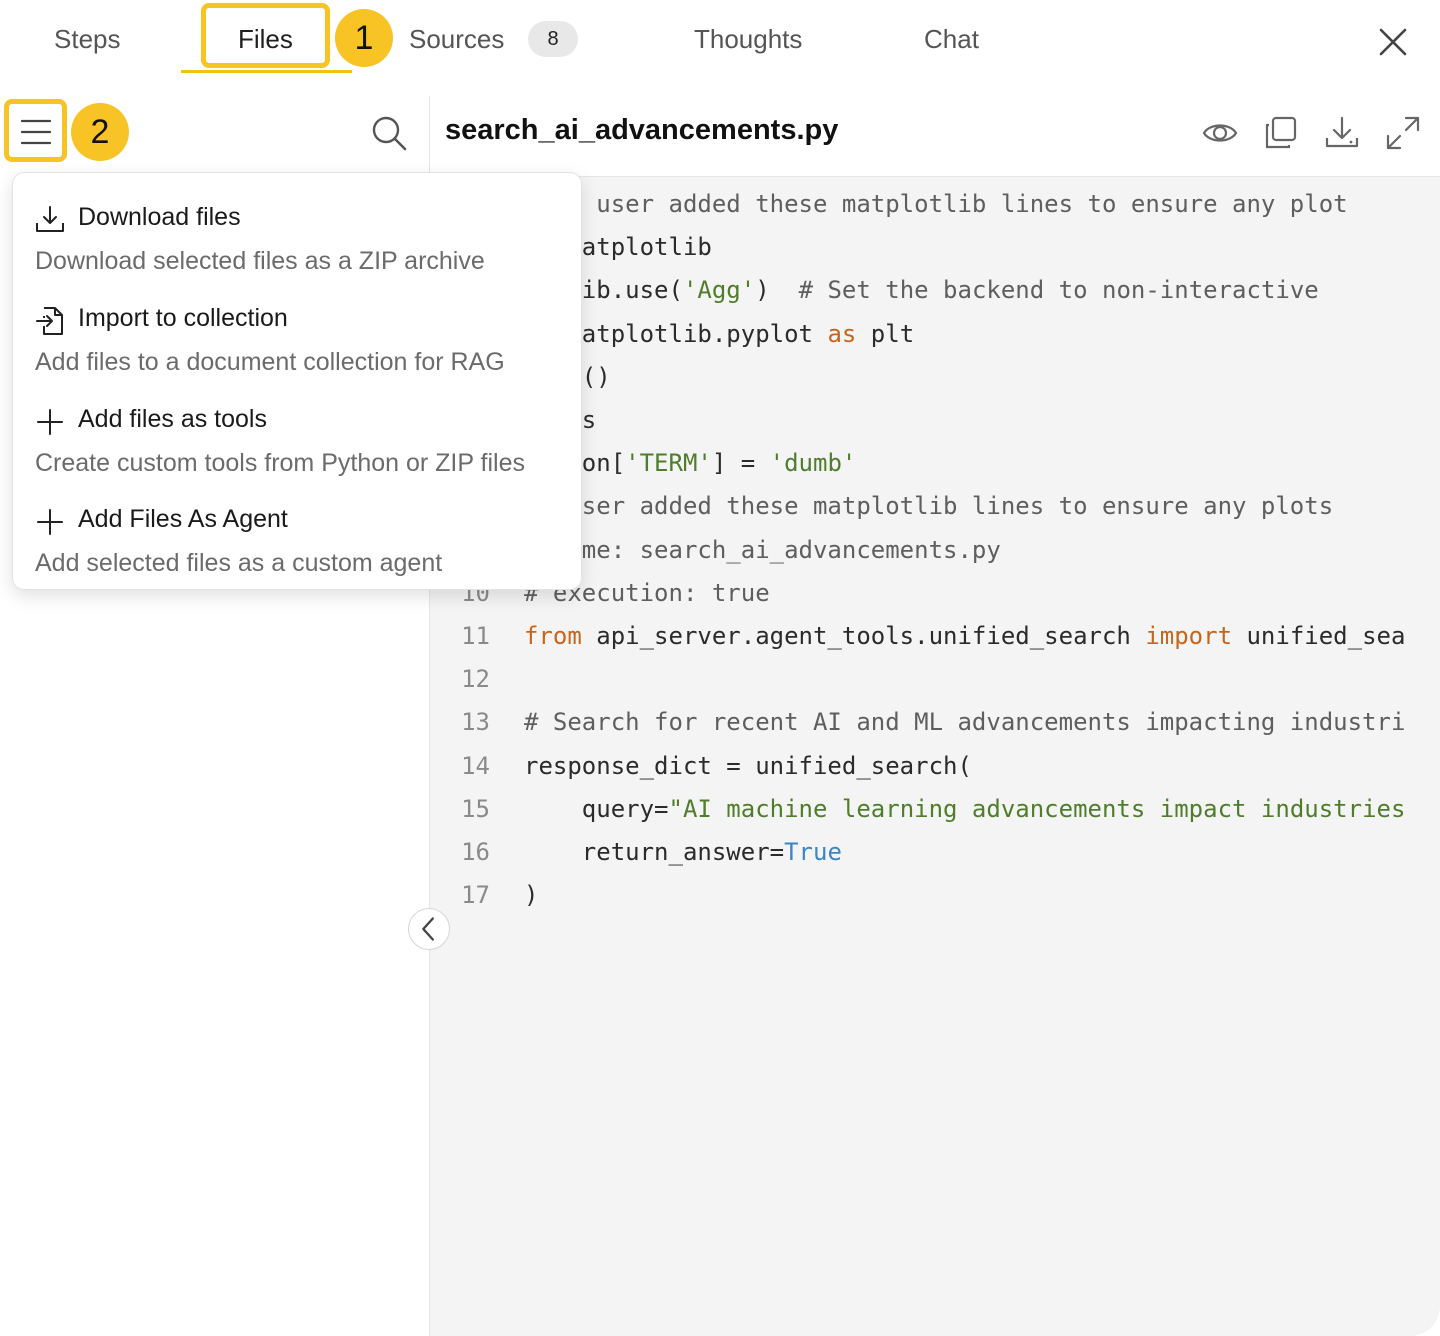  What do you see at coordinates (1220, 133) in the screenshot?
I see `eye-icon` at bounding box center [1220, 133].